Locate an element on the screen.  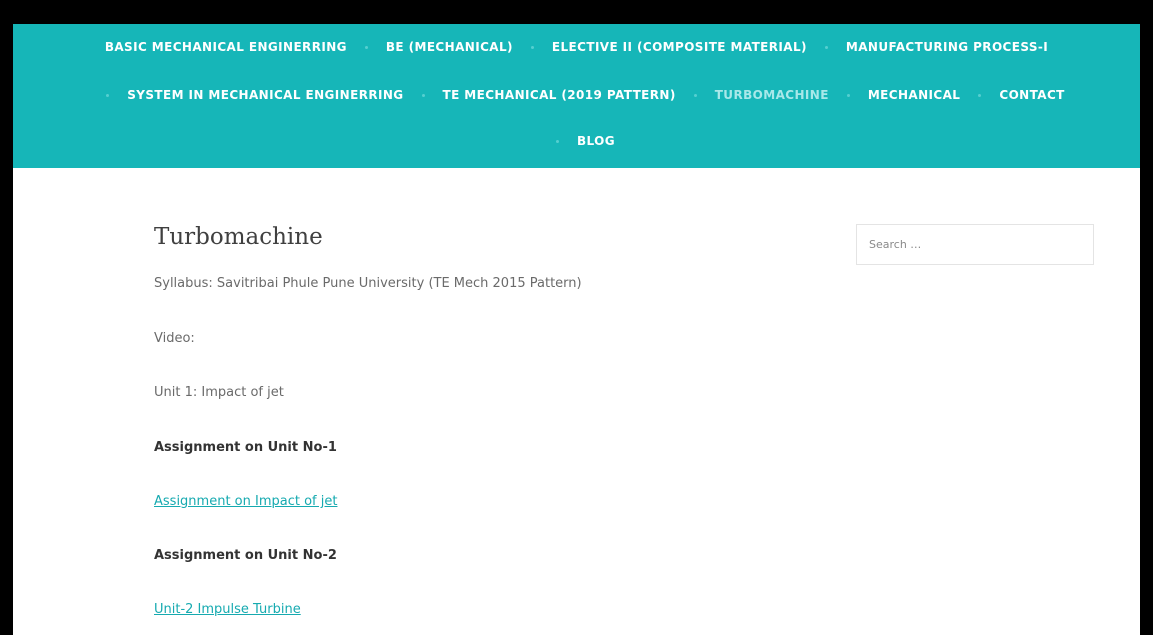
nav-item-system-in-mechanical: SYSTEM IN MECHANICAL ENGINERRING is located at coordinates (265, 95).